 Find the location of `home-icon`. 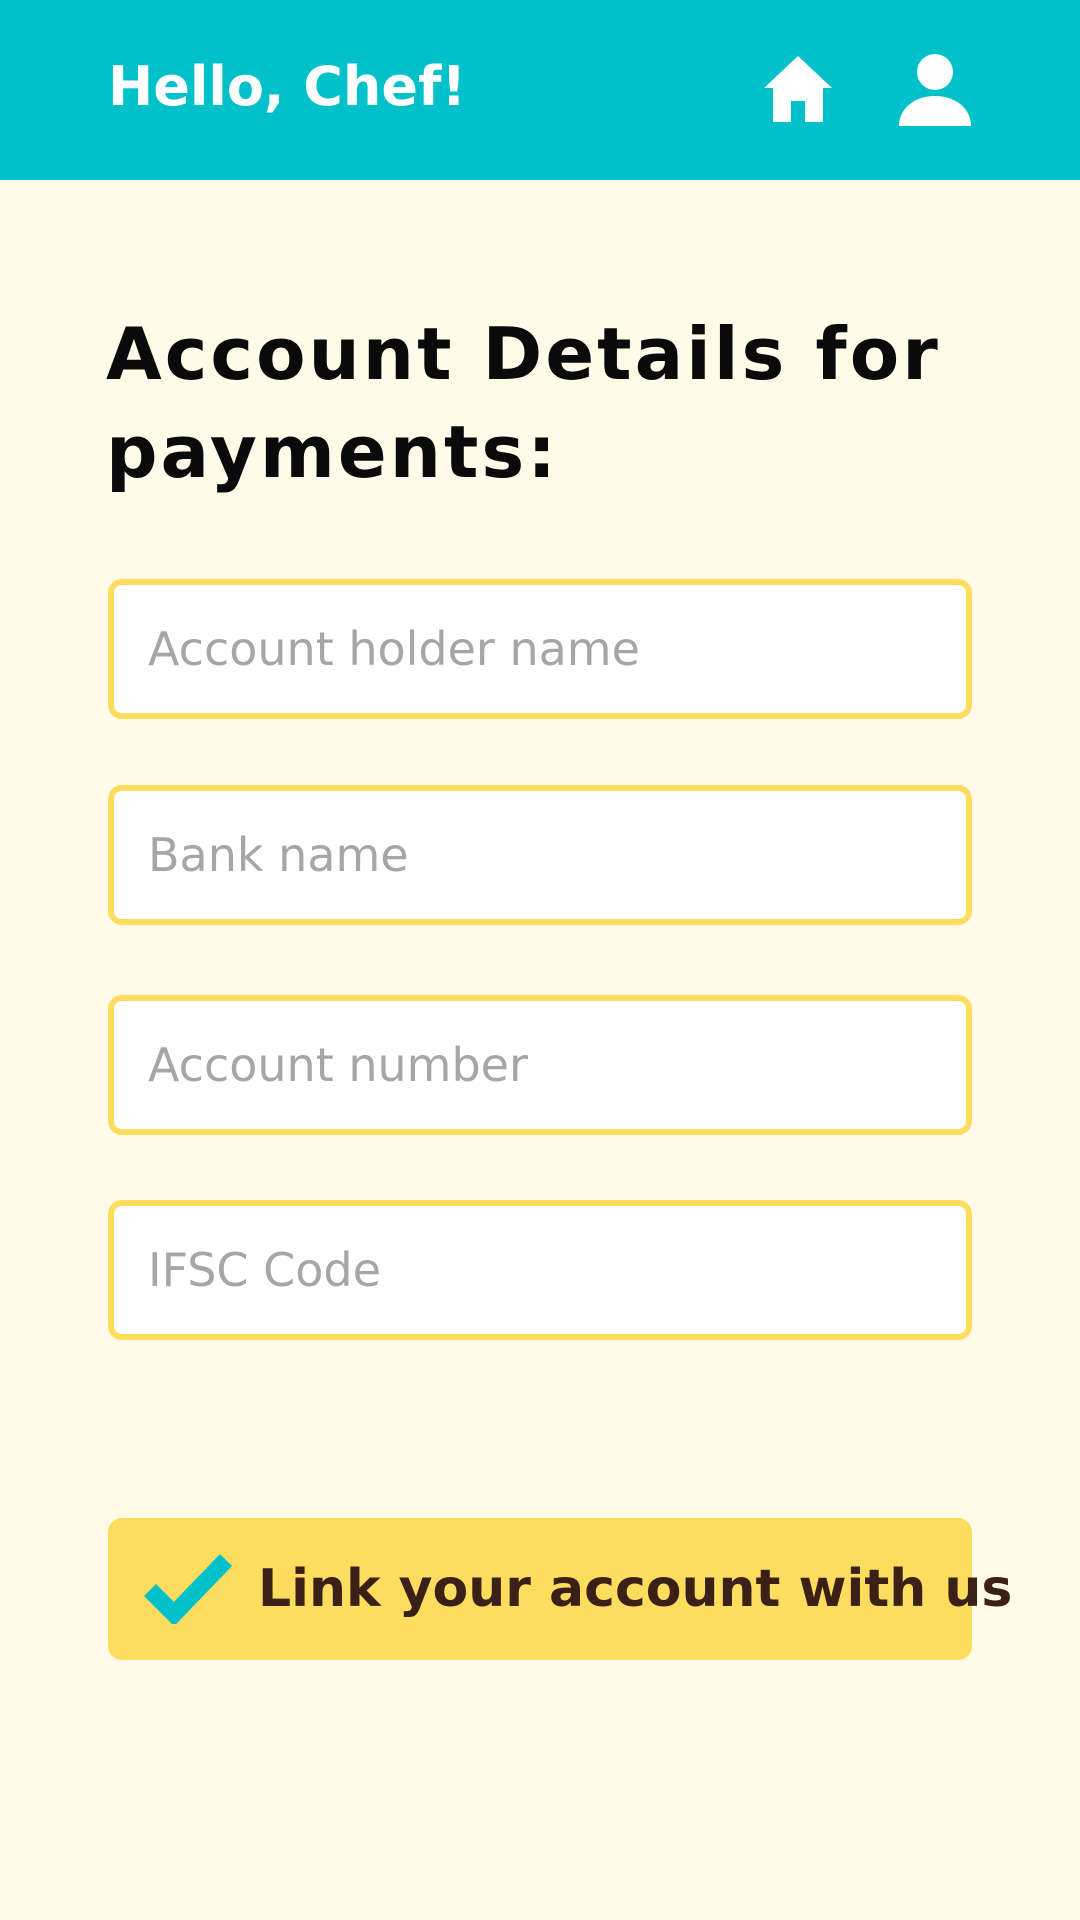

home-icon is located at coordinates (798, 90).